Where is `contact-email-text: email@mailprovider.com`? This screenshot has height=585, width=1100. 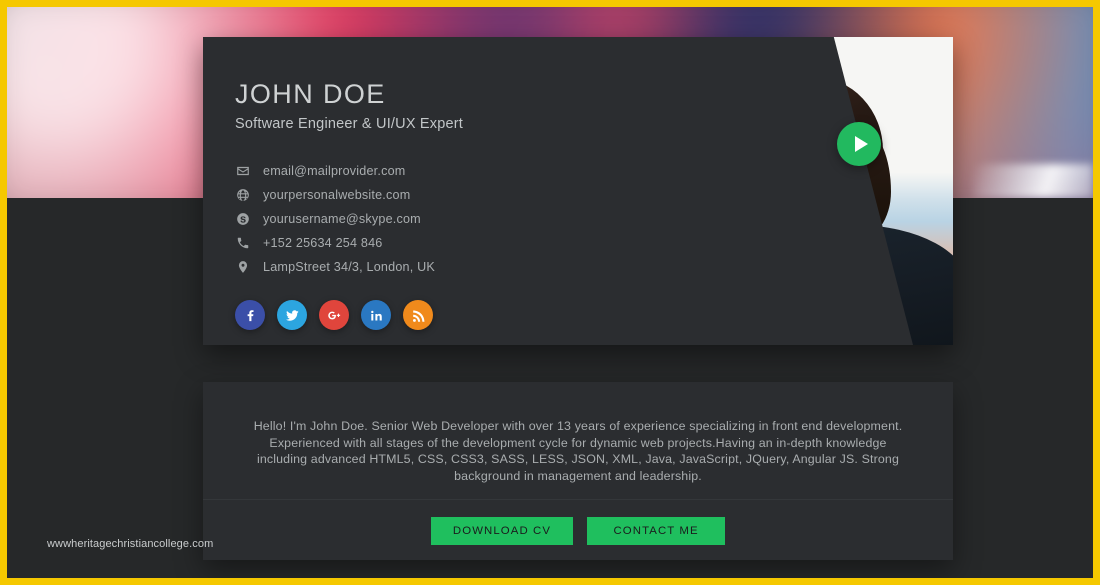 contact-email-text: email@mailprovider.com is located at coordinates (334, 170).